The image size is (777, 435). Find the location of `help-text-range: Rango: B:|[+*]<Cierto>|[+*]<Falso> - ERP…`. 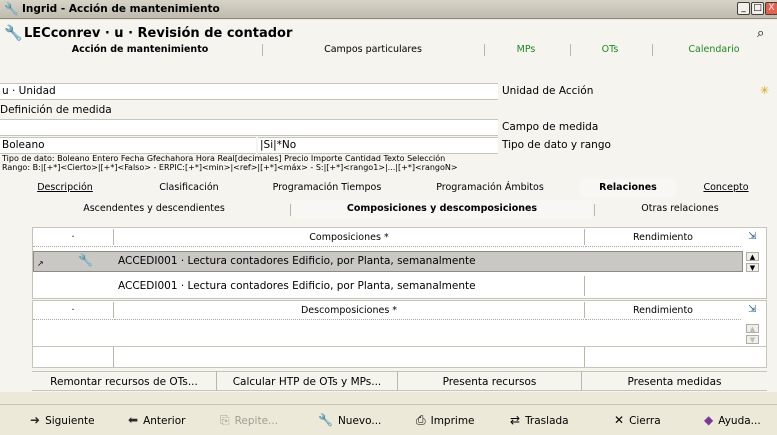

help-text-range: Rango: B:|[+*]<Cierto>|[+*]<Falso> - ERP… is located at coordinates (230, 167).